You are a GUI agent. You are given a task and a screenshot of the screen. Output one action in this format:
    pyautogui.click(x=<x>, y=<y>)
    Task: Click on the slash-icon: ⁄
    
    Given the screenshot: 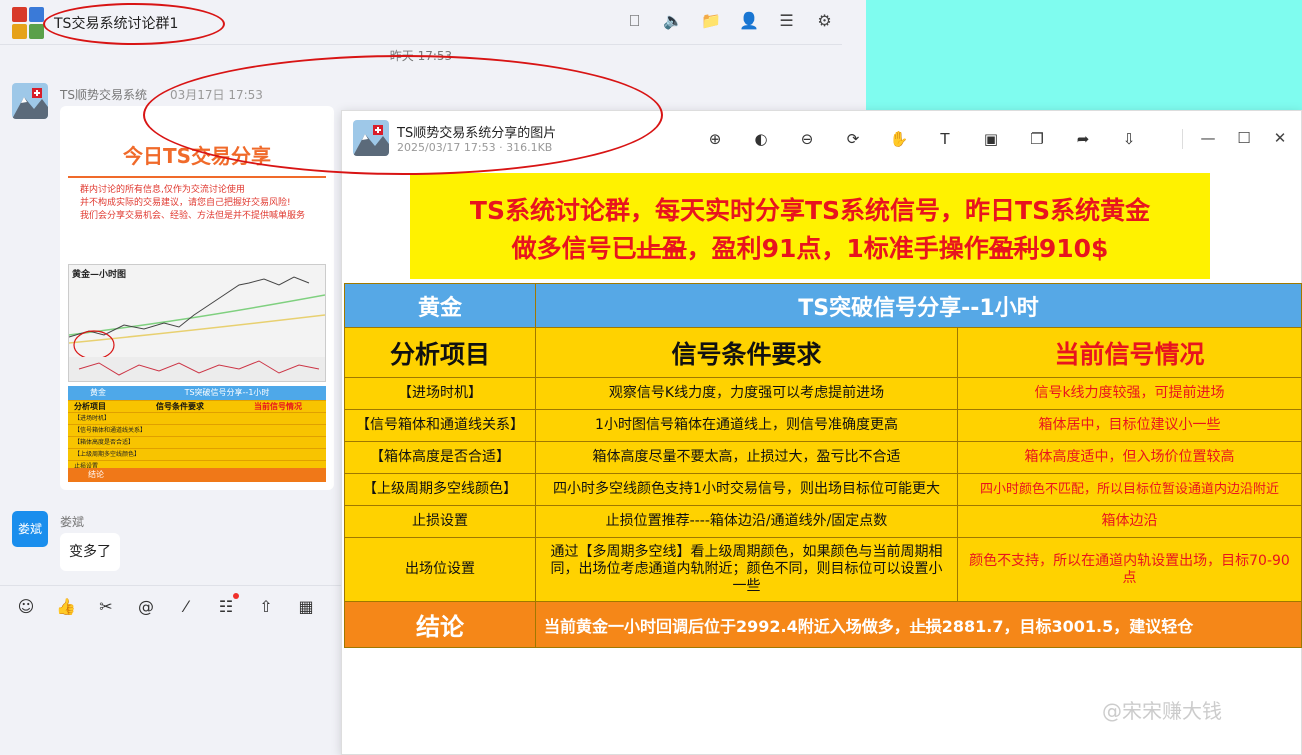 What is the action you would take?
    pyautogui.click(x=186, y=607)
    